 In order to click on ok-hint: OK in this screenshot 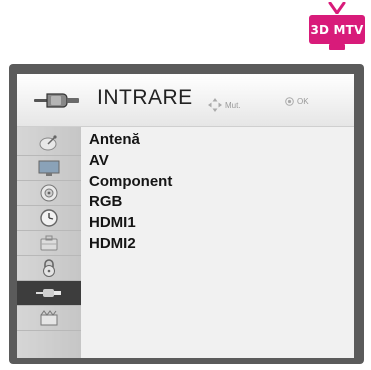, I will do `click(297, 101)`.